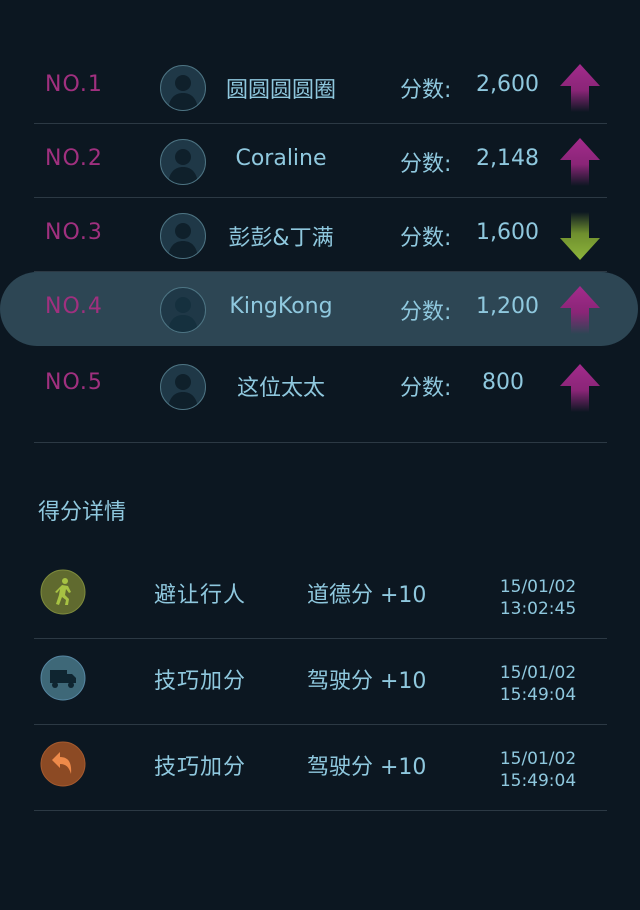 This screenshot has width=640, height=910. What do you see at coordinates (280, 388) in the screenshot?
I see `player-name: 这位太太` at bounding box center [280, 388].